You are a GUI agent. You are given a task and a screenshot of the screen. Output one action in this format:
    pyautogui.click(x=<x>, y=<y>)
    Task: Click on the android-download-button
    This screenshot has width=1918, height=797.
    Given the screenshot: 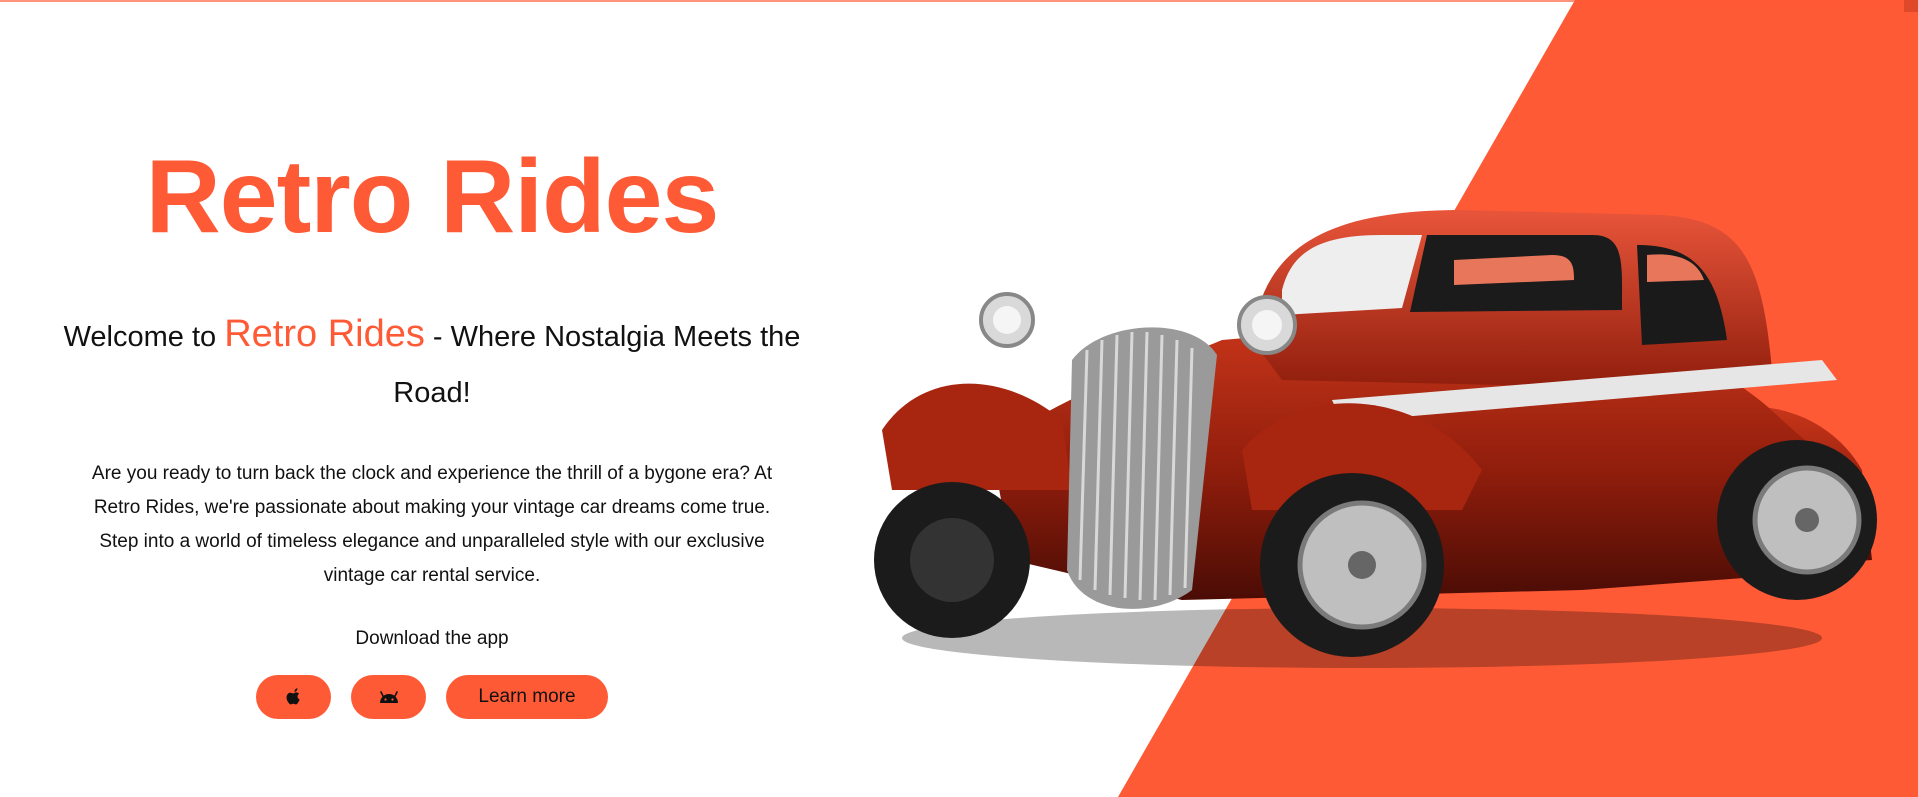 What is the action you would take?
    pyautogui.click(x=388, y=697)
    